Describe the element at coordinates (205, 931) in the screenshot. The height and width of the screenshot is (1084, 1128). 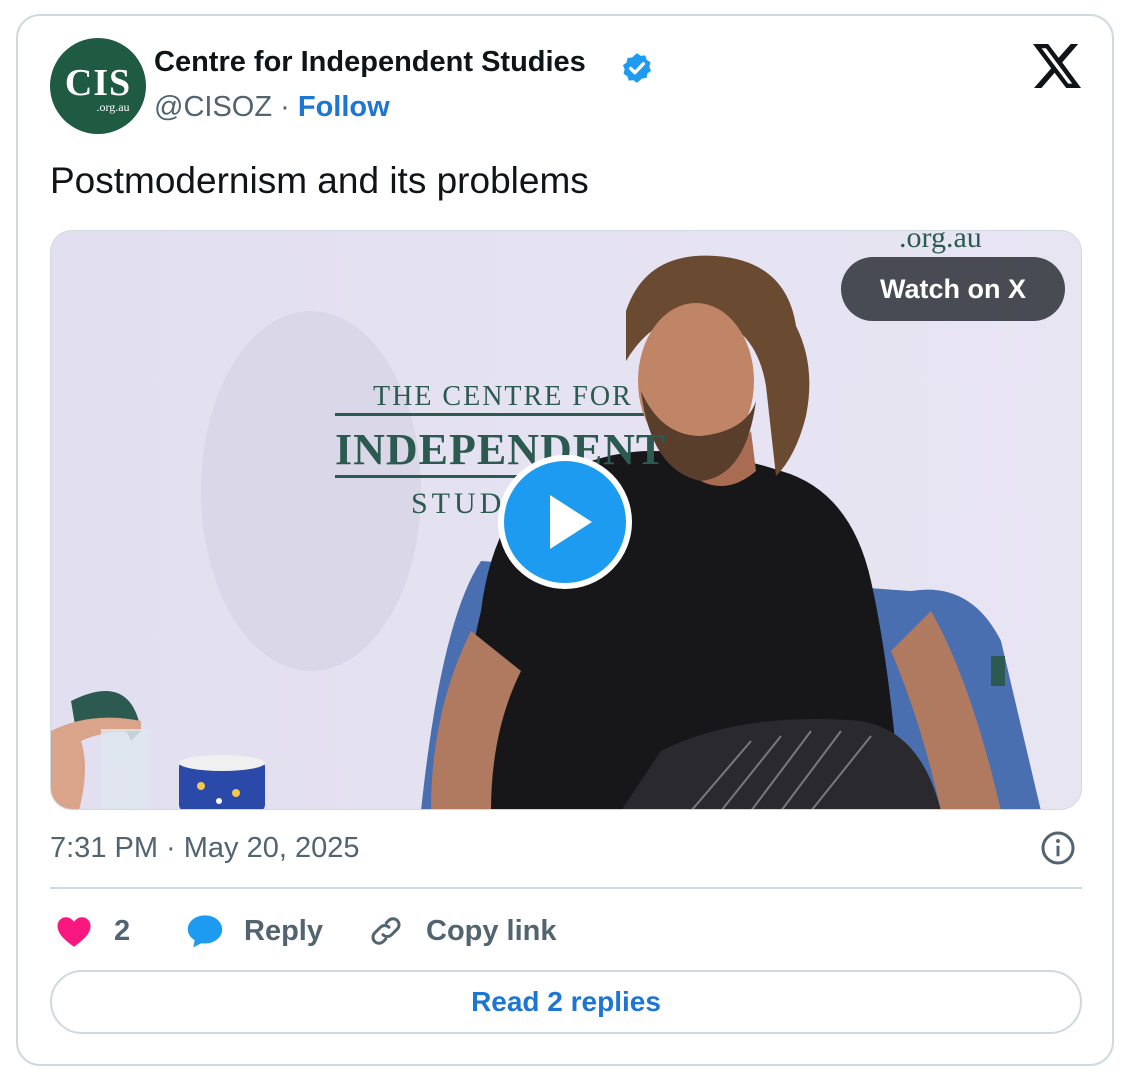
I see `reply-bubble-icon` at that location.